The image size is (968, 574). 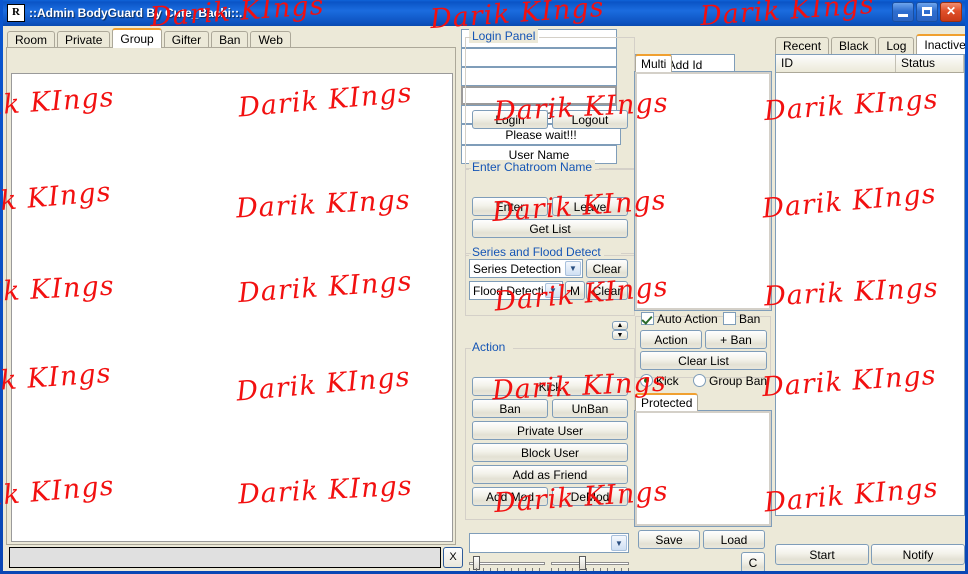 I want to click on tab-room: Room, so click(x=31, y=39).